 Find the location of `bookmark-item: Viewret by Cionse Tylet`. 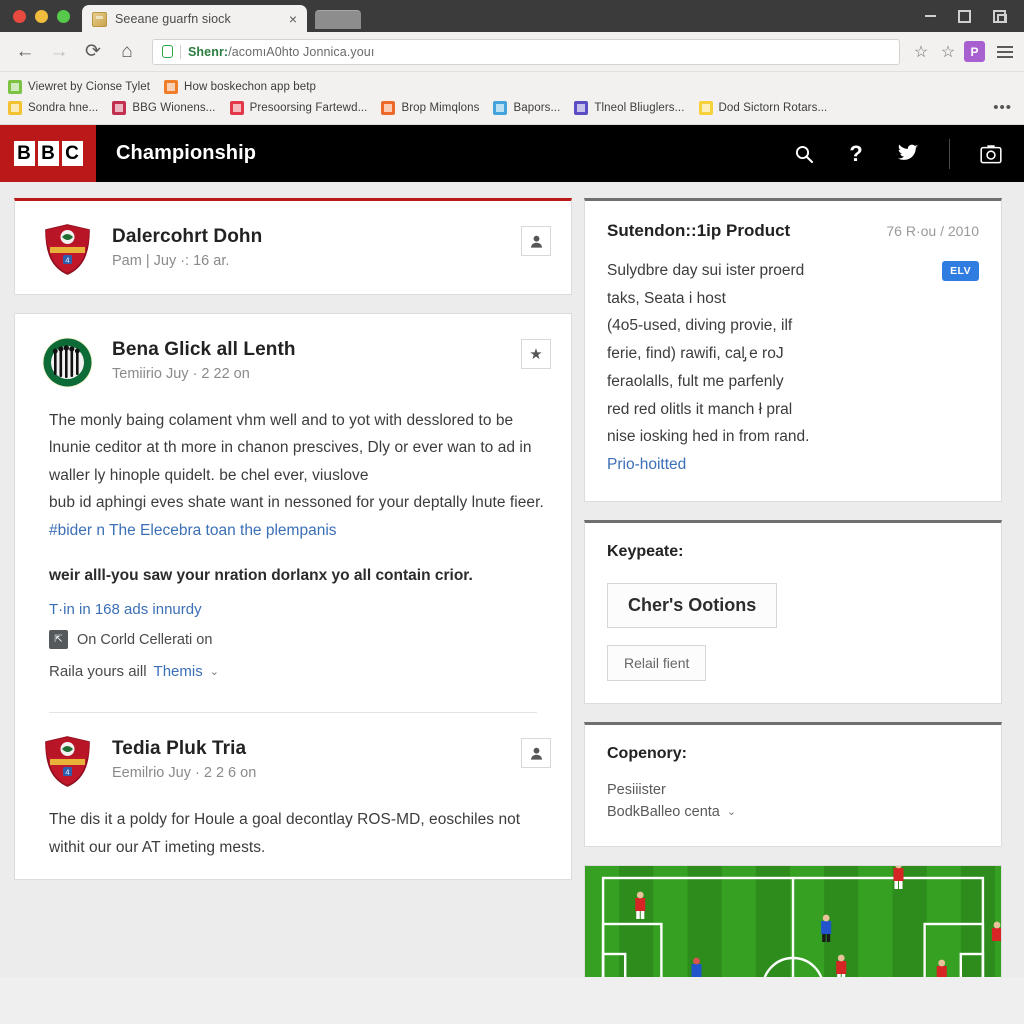

bookmark-item: Viewret by Cionse Tylet is located at coordinates (79, 86).